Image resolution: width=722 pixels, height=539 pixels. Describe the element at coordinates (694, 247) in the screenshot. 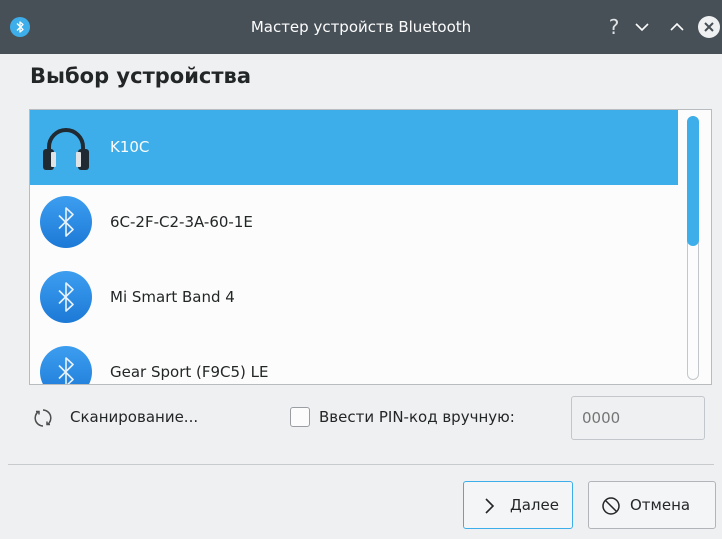

I see `list-scrollbar` at that location.